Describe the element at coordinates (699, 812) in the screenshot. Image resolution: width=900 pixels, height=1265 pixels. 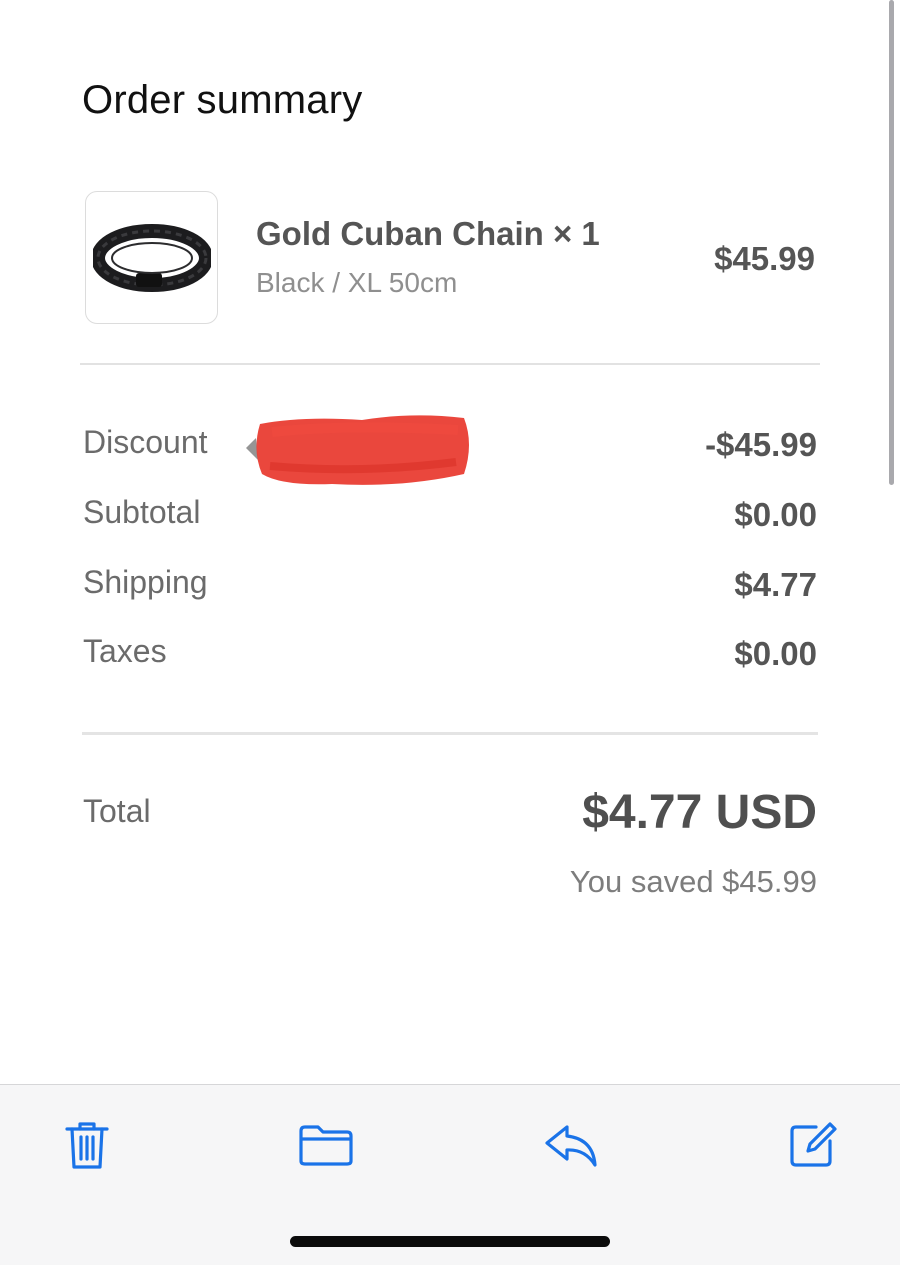
I see `total-value: $4.77 USD` at that location.